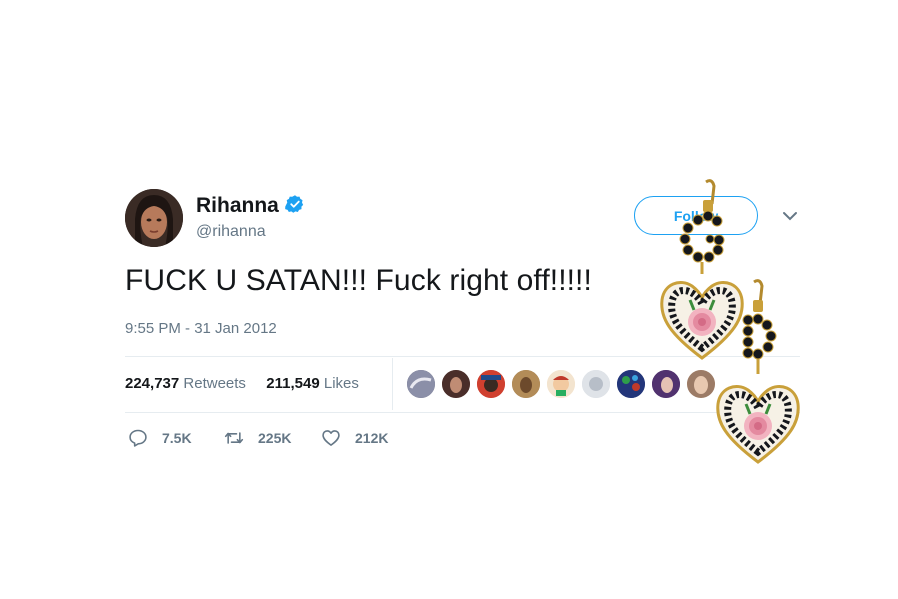  I want to click on reply-icon, so click(138, 438).